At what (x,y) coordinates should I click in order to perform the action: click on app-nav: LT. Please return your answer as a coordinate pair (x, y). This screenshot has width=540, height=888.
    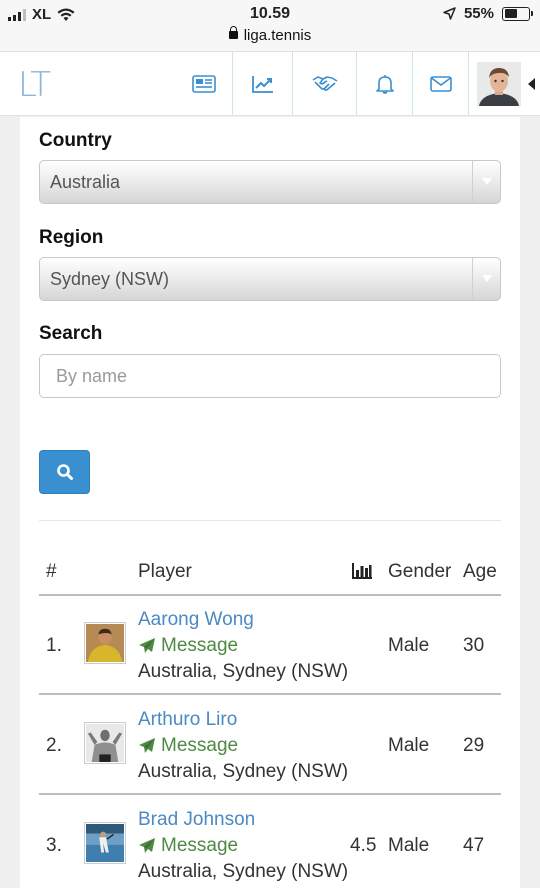
    Looking at the image, I should click on (270, 84).